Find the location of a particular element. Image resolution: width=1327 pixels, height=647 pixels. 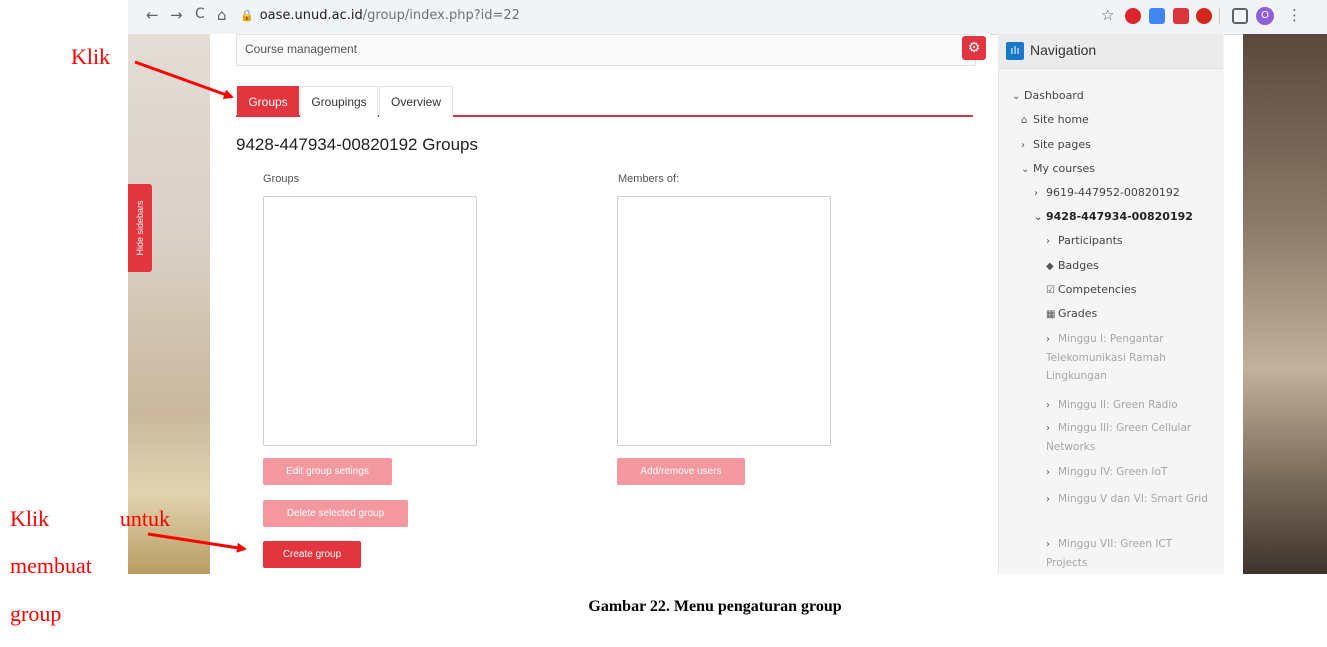

annotation-arrows is located at coordinates (190, 306).